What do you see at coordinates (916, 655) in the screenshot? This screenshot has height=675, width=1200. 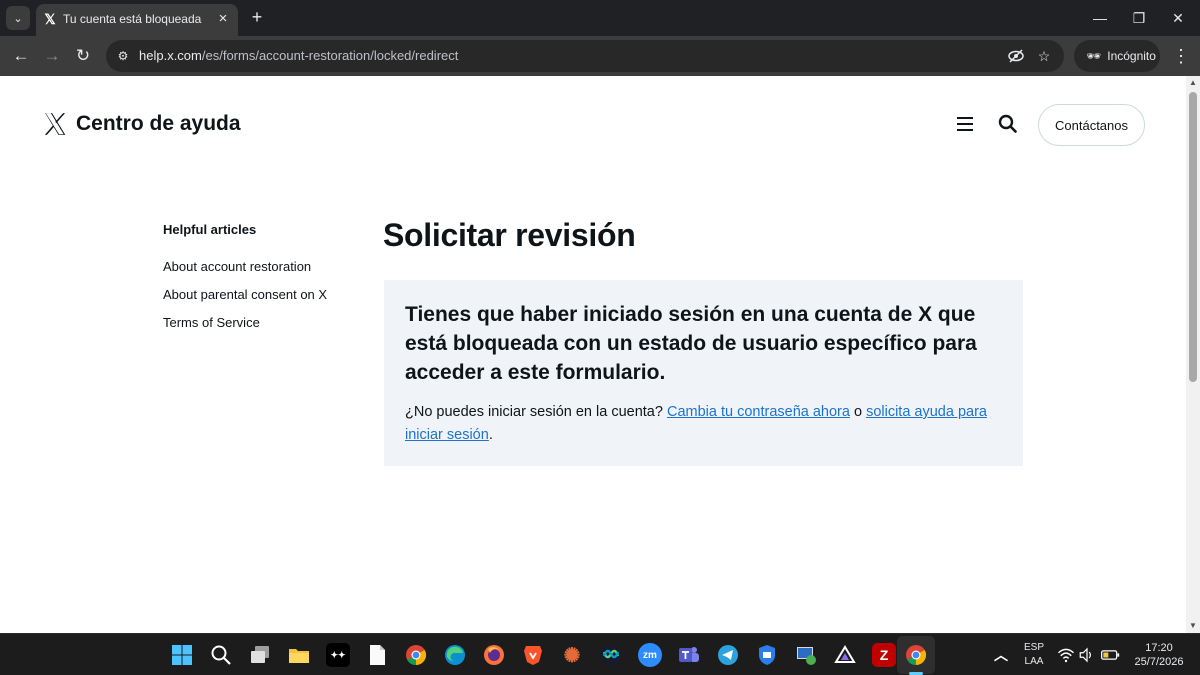 I see `chrome-incognito-icon` at bounding box center [916, 655].